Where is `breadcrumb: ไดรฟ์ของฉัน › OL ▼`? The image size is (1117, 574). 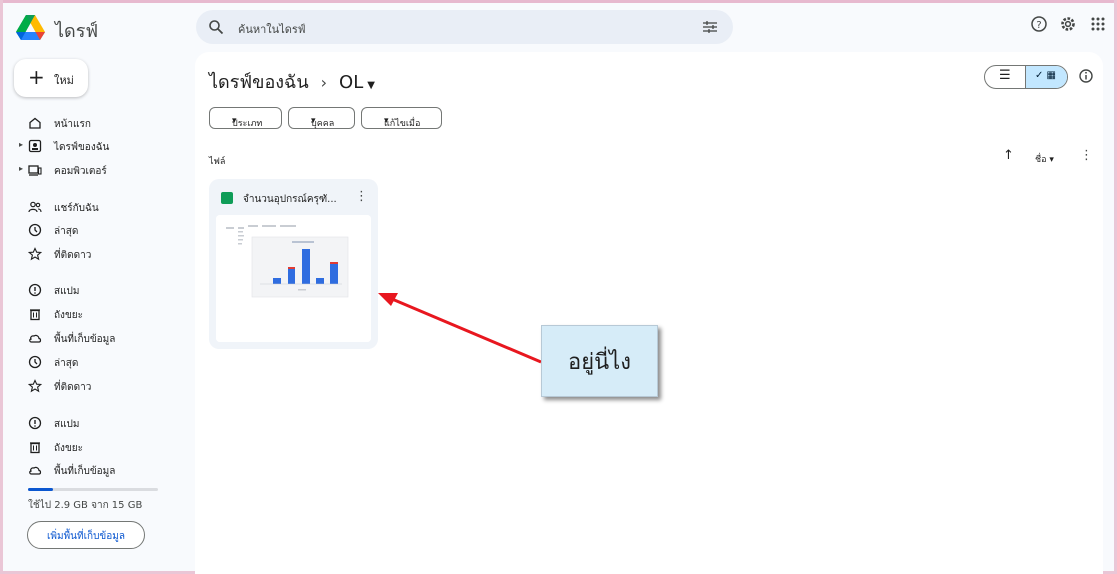
breadcrumb: ไดรฟ์ของฉัน › OL ▼ is located at coordinates (292, 81).